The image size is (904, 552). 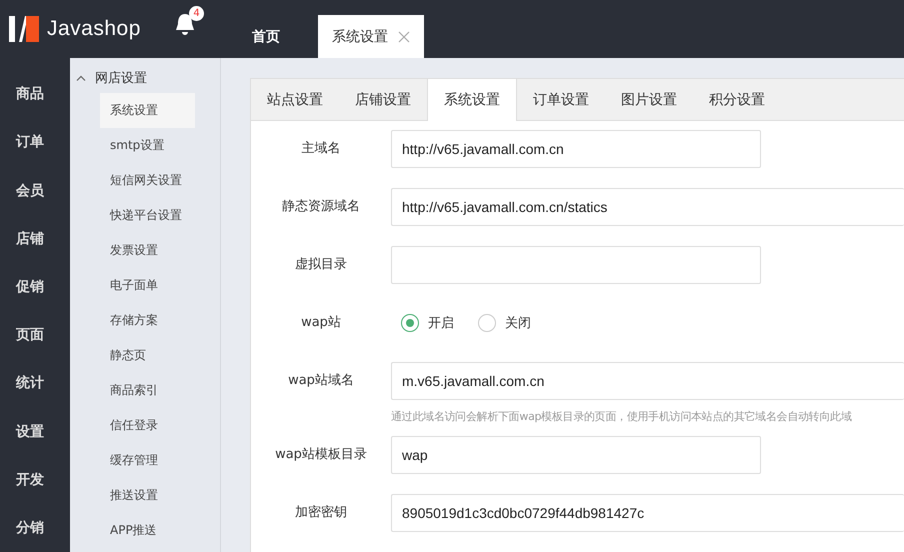 What do you see at coordinates (647, 381) in the screenshot?
I see `text-field: m.v65.javamall.com.cn` at bounding box center [647, 381].